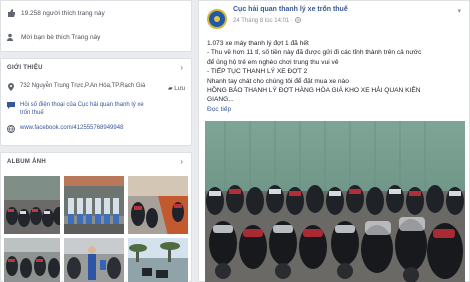 The width and height of the screenshot is (470, 282). Describe the element at coordinates (257, 72) in the screenshot. I see `post-line: - TIẾP TỤC THANH LÝ XE ĐỢT 2` at that location.